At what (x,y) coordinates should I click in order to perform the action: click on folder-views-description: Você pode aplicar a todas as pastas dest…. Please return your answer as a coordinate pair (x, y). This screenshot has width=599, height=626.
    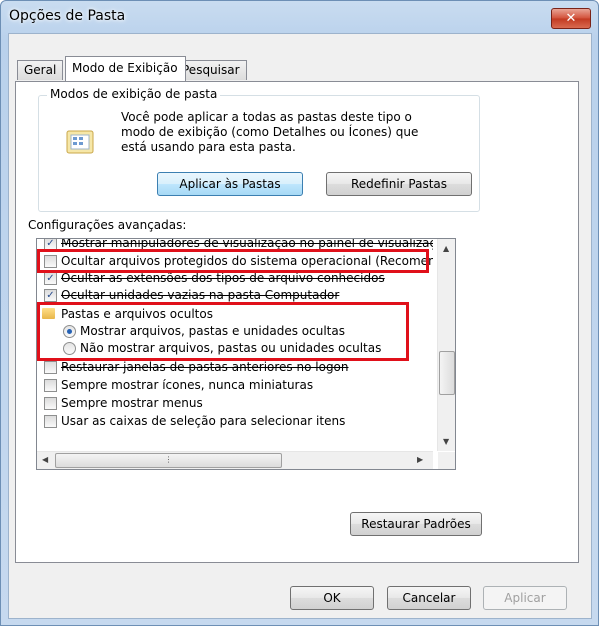
    Looking at the image, I should click on (270, 132).